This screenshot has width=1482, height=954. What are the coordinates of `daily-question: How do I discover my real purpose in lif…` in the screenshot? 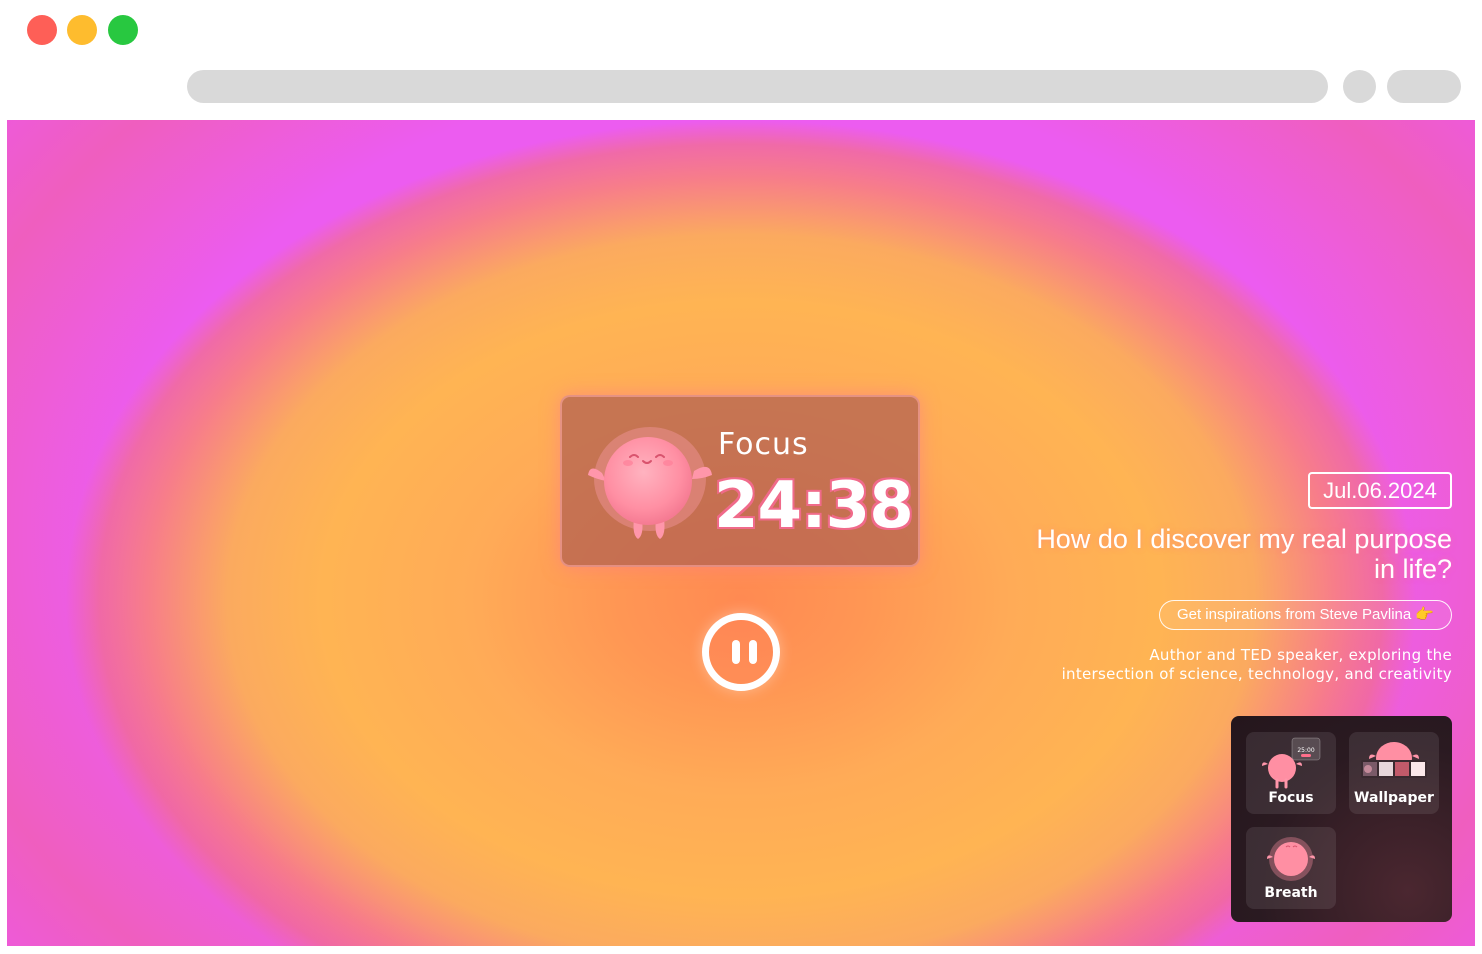 It's located at (1244, 554).